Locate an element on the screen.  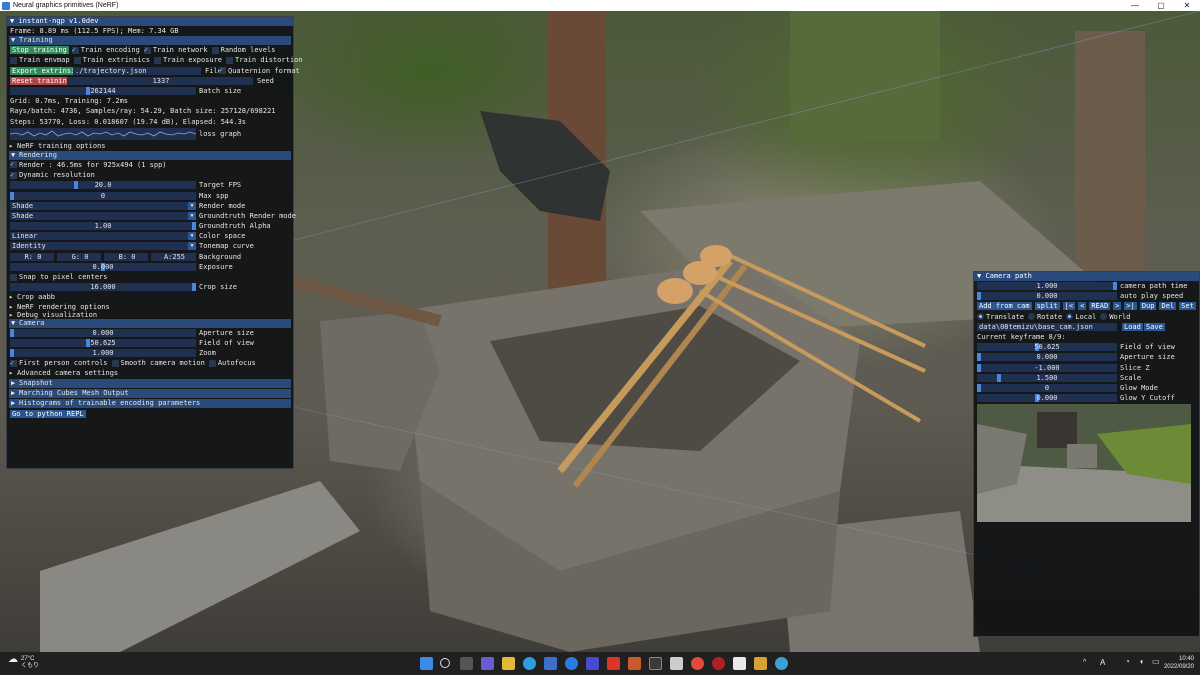
random-levels-checkbox: Random levels is located at coordinates (243, 50).